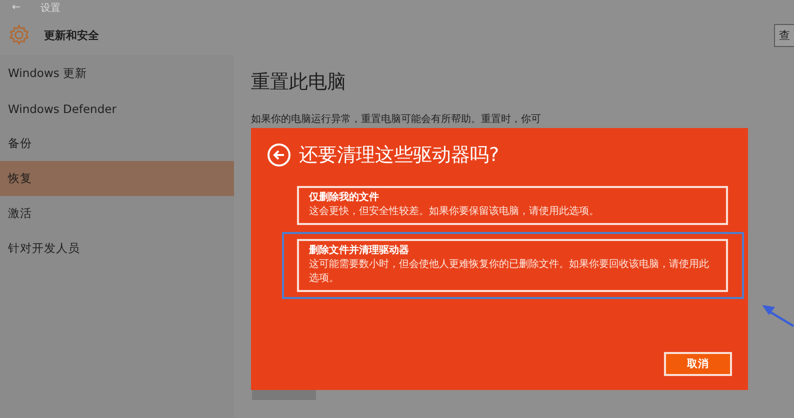 The image size is (794, 418). What do you see at coordinates (279, 155) in the screenshot?
I see `back-icon` at bounding box center [279, 155].